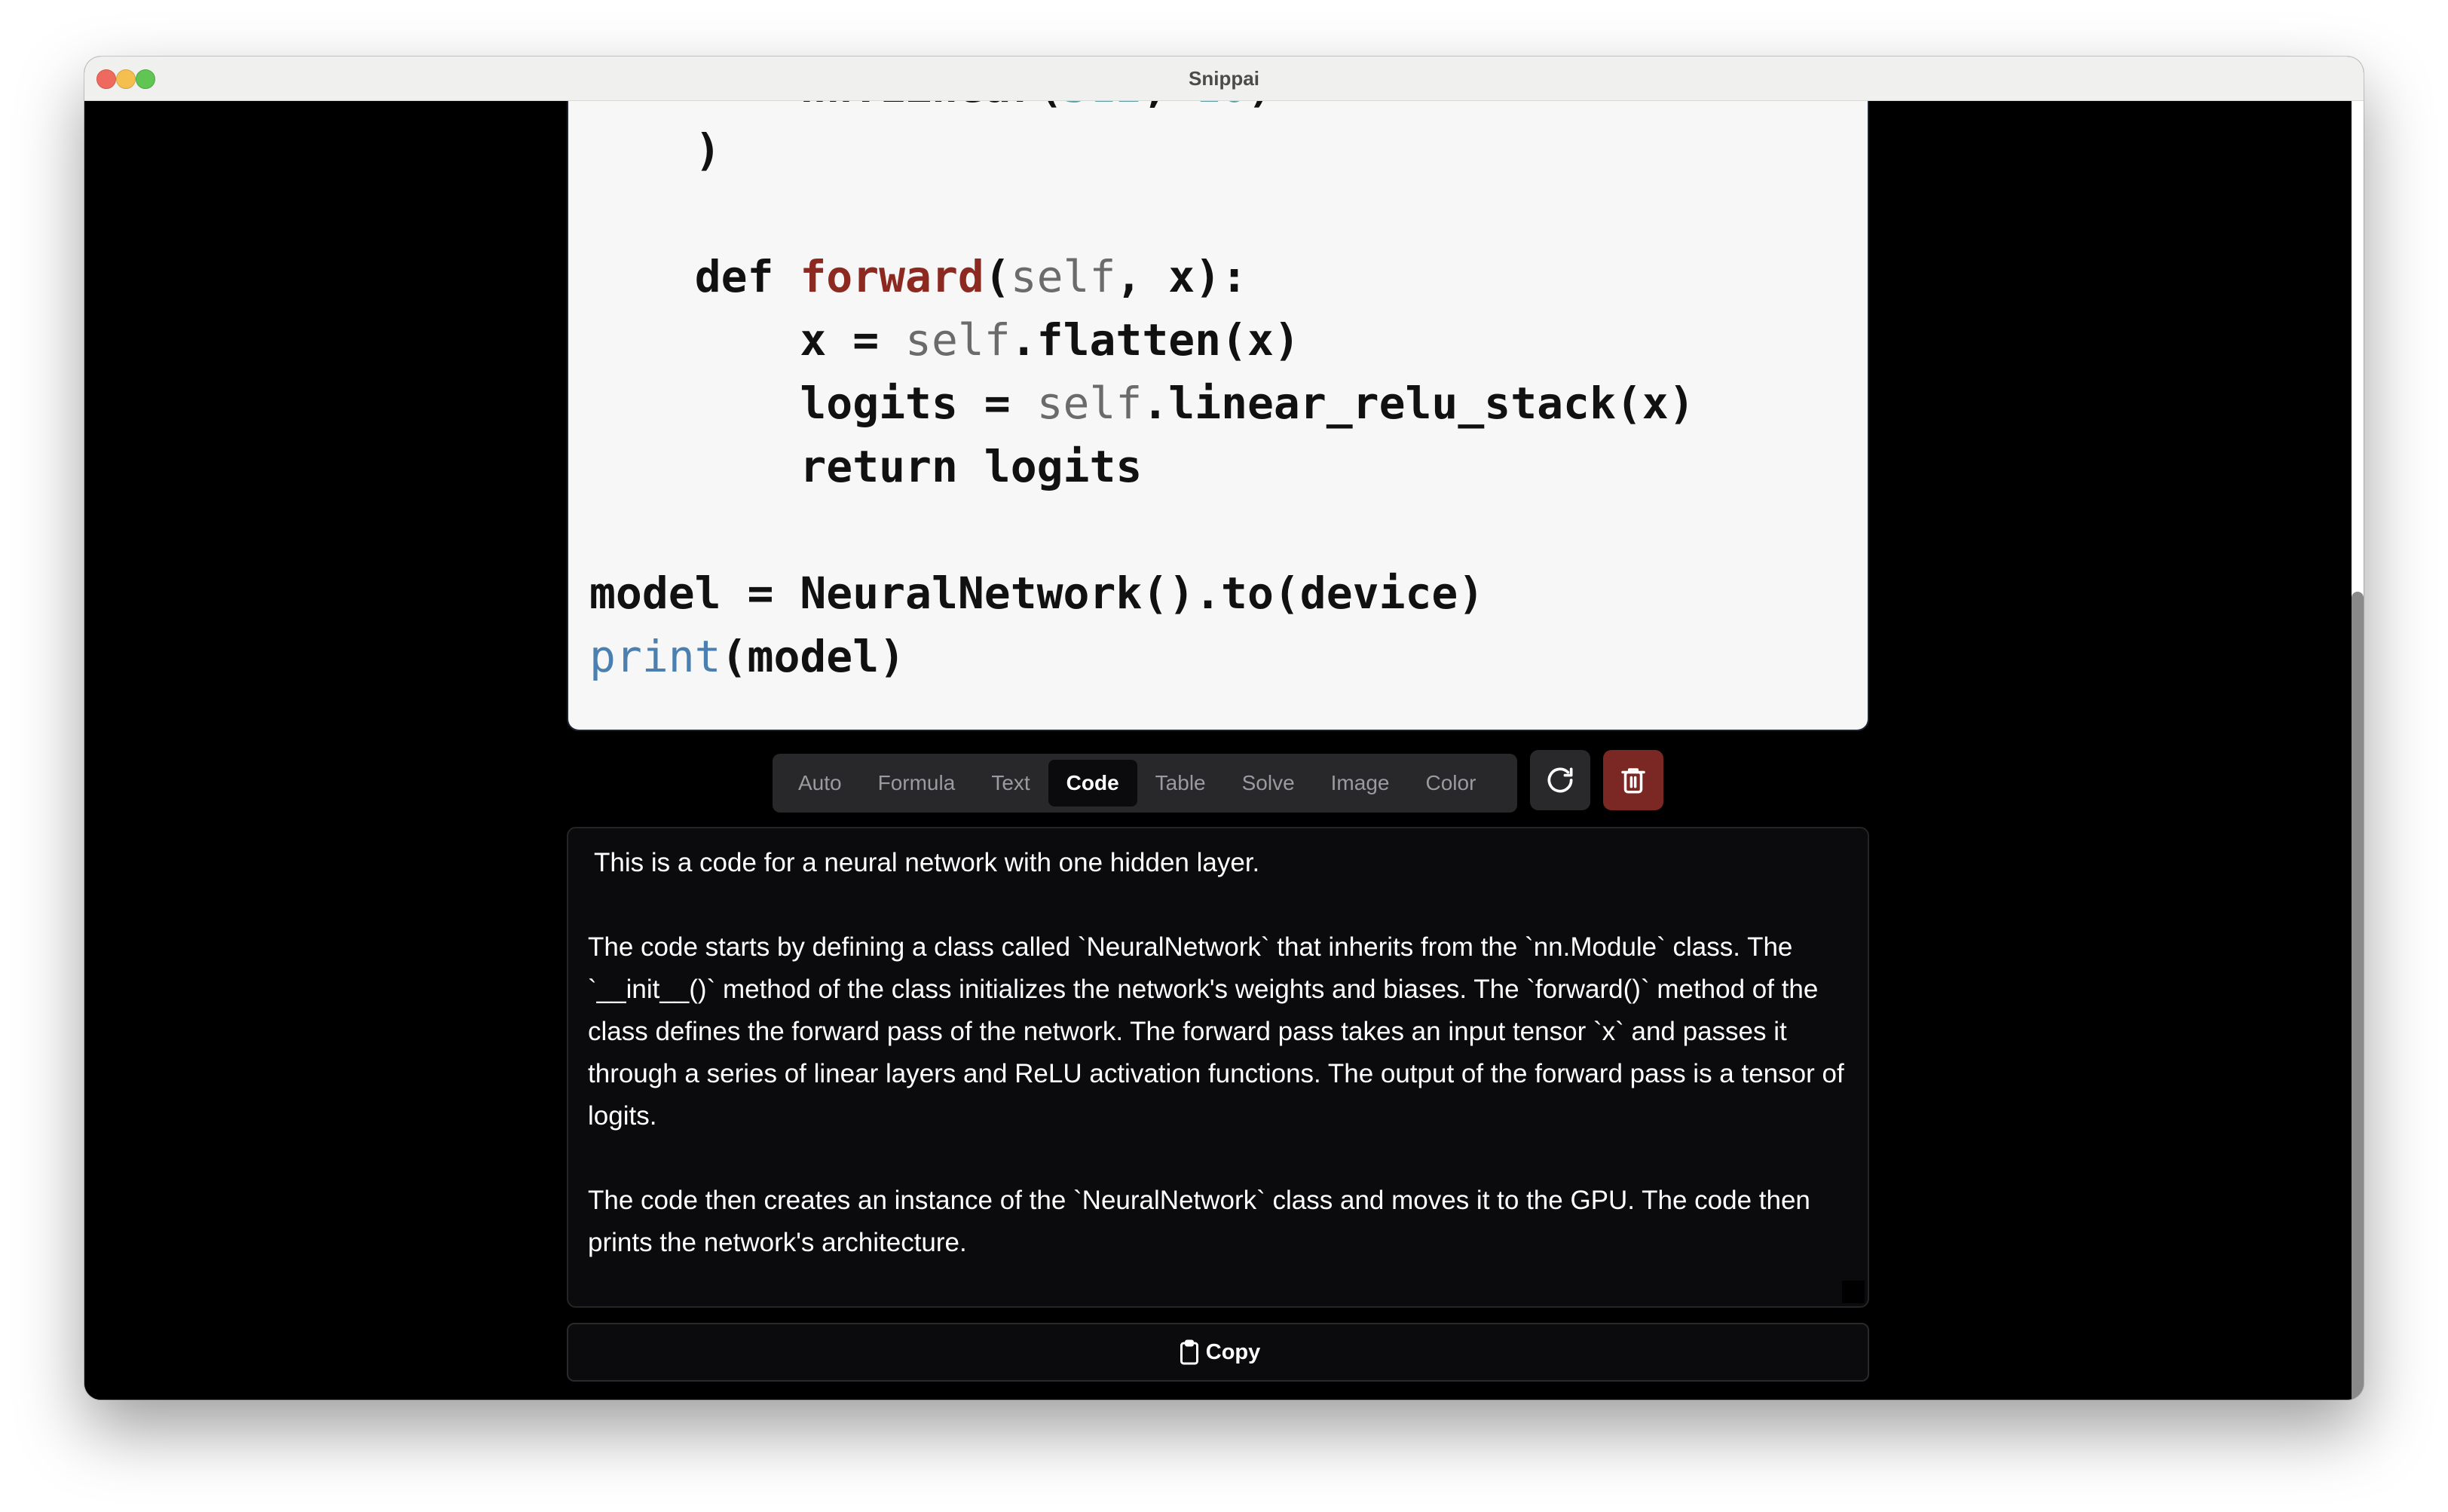 This screenshot has height=1512, width=2448. What do you see at coordinates (1180, 783) in the screenshot?
I see `tab-table: Table` at bounding box center [1180, 783].